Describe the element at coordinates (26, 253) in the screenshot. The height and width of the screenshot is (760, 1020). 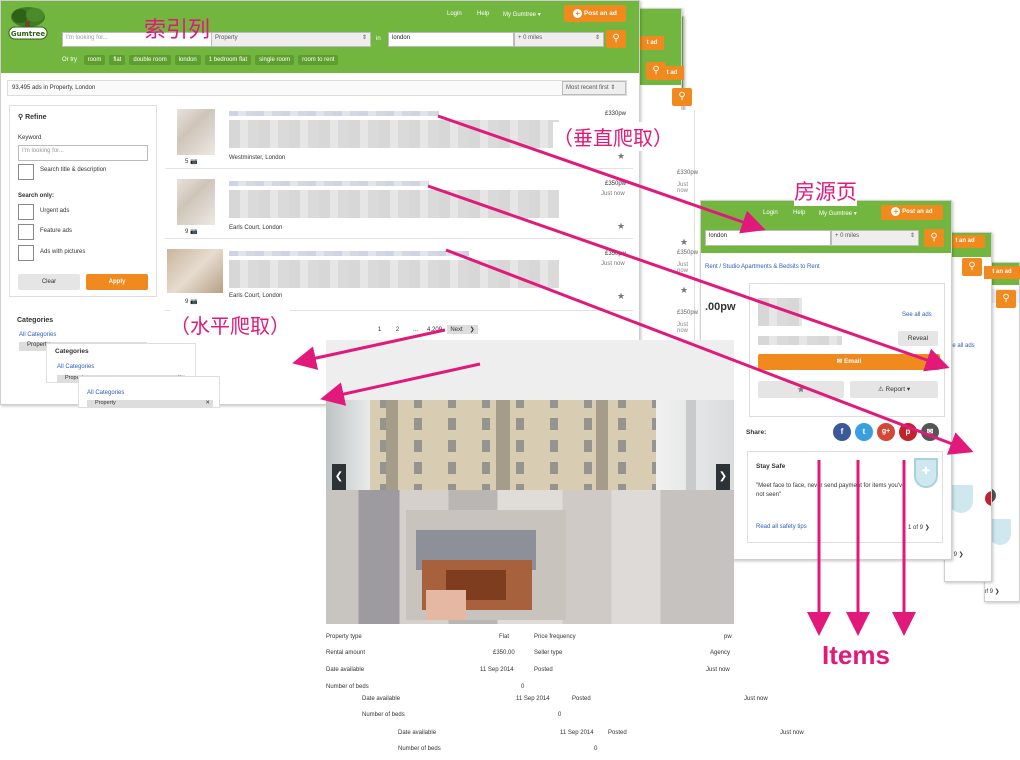
I see `pictures-checkbox` at that location.